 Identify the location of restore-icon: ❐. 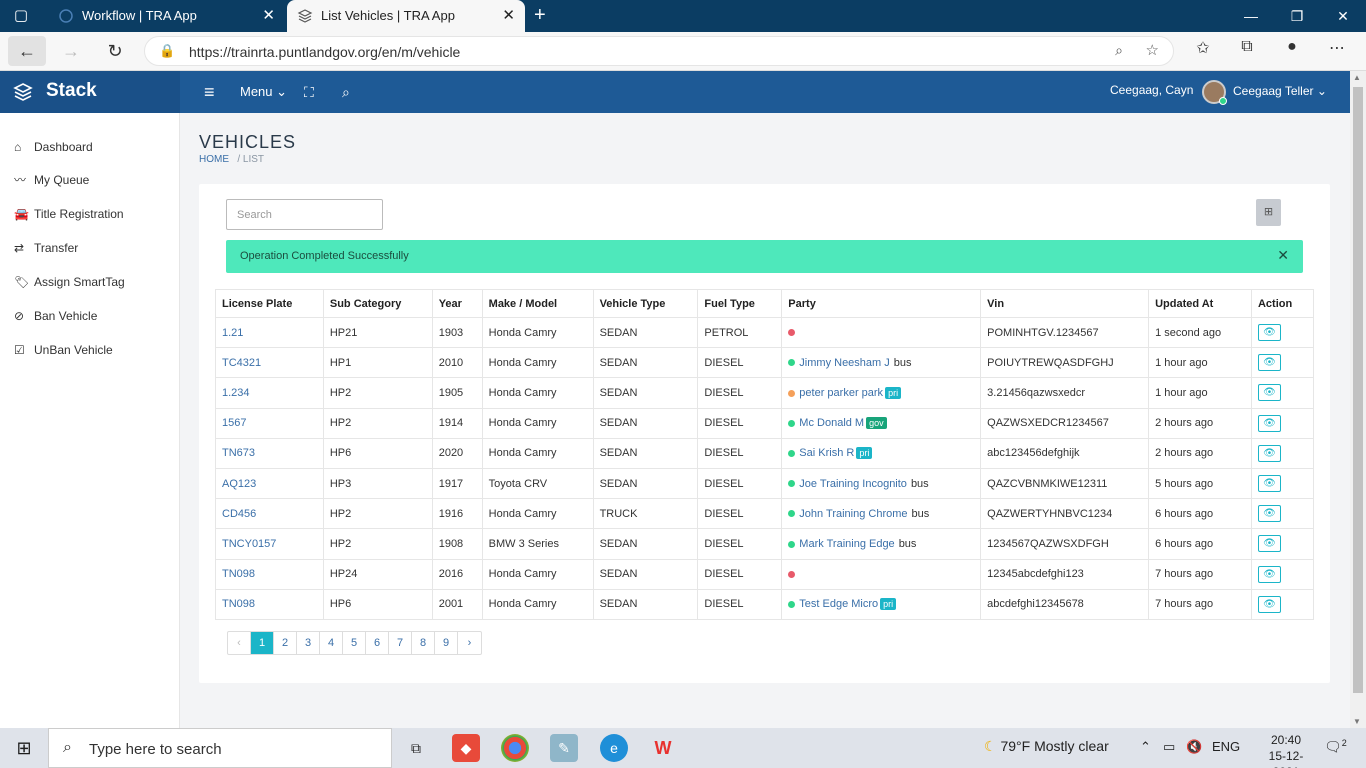
(1297, 16).